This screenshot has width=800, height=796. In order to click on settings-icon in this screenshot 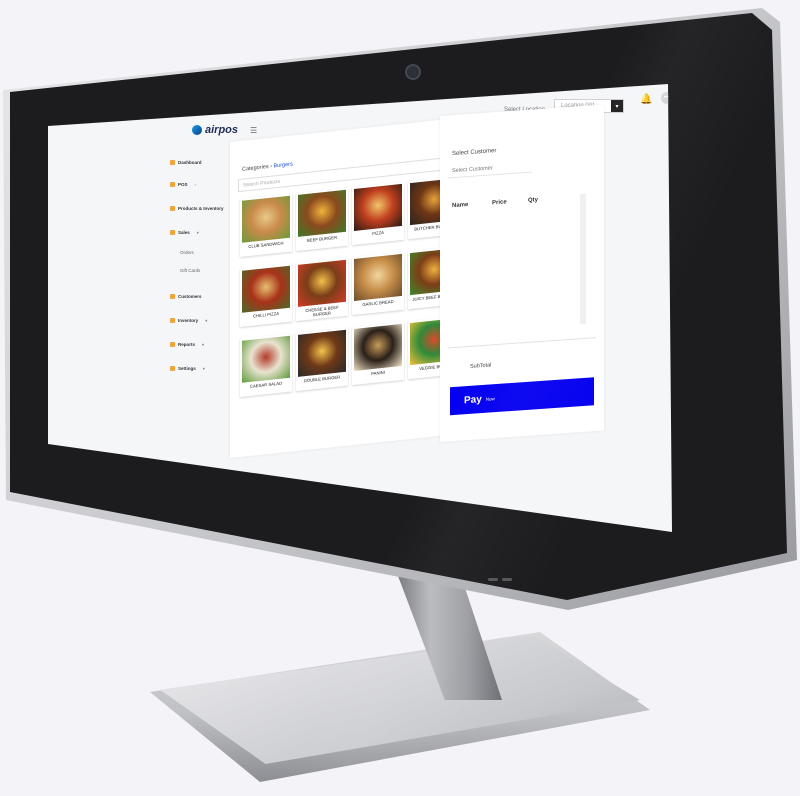, I will do `click(172, 368)`.